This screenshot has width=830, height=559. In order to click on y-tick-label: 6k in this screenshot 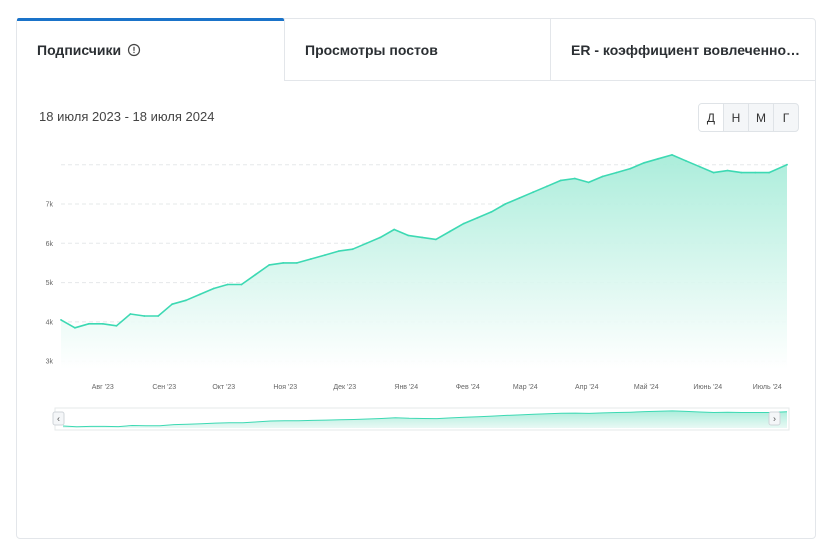, I will do `click(50, 244)`.